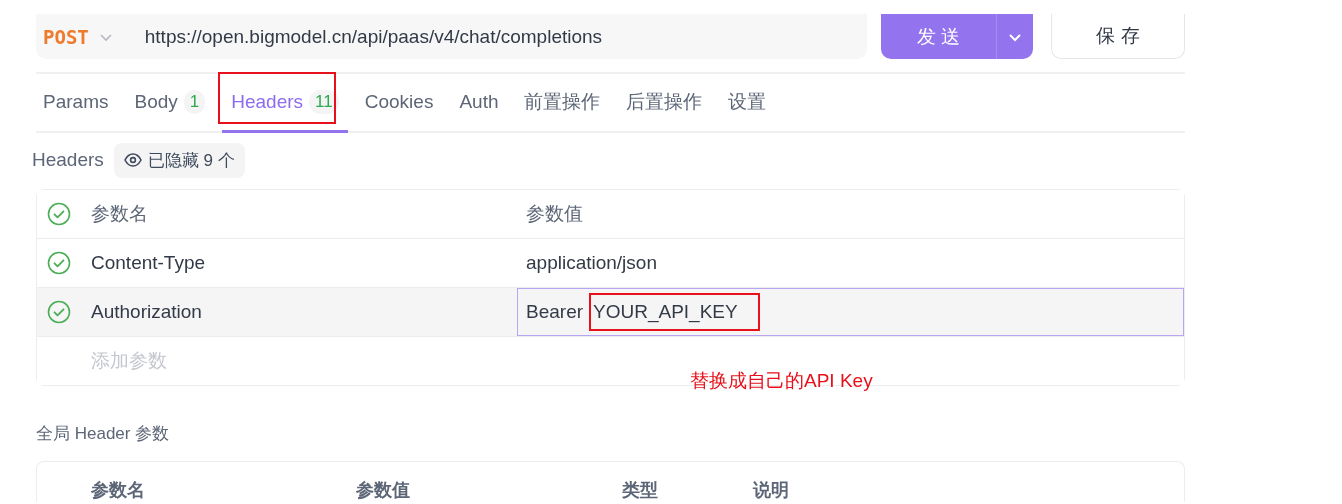 The image size is (1342, 504). I want to click on tab: Params, so click(77, 103).